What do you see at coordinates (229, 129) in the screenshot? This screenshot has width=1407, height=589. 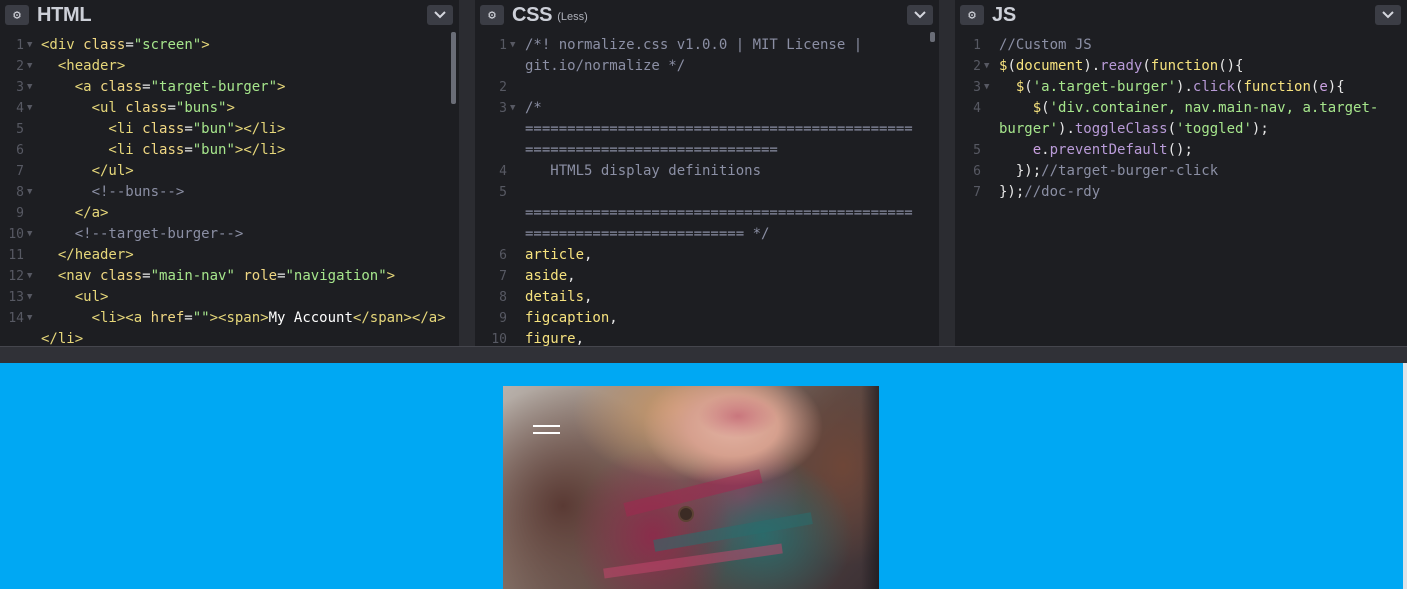 I see `code-line: 5 <li class="bun"></li>` at bounding box center [229, 129].